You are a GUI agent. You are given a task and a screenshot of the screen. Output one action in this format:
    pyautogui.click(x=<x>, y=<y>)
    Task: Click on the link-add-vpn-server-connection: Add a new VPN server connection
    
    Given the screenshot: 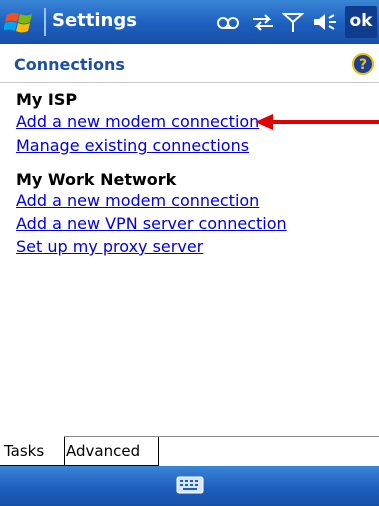 What is the action you would take?
    pyautogui.click(x=151, y=223)
    